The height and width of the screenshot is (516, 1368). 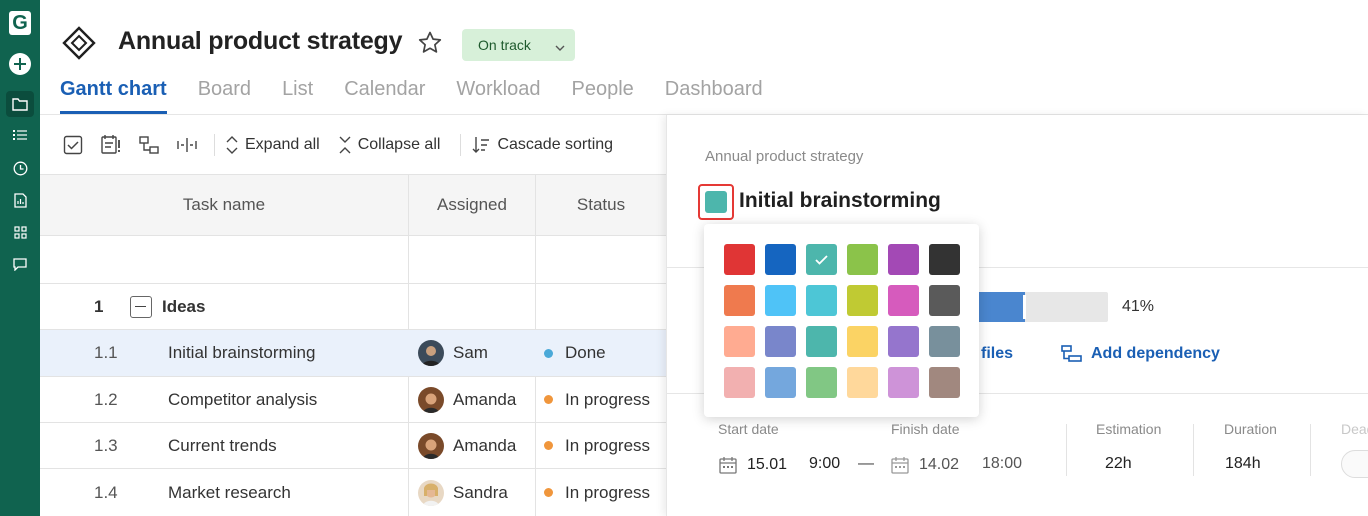 What do you see at coordinates (20, 23) in the screenshot?
I see `app-logo: G` at bounding box center [20, 23].